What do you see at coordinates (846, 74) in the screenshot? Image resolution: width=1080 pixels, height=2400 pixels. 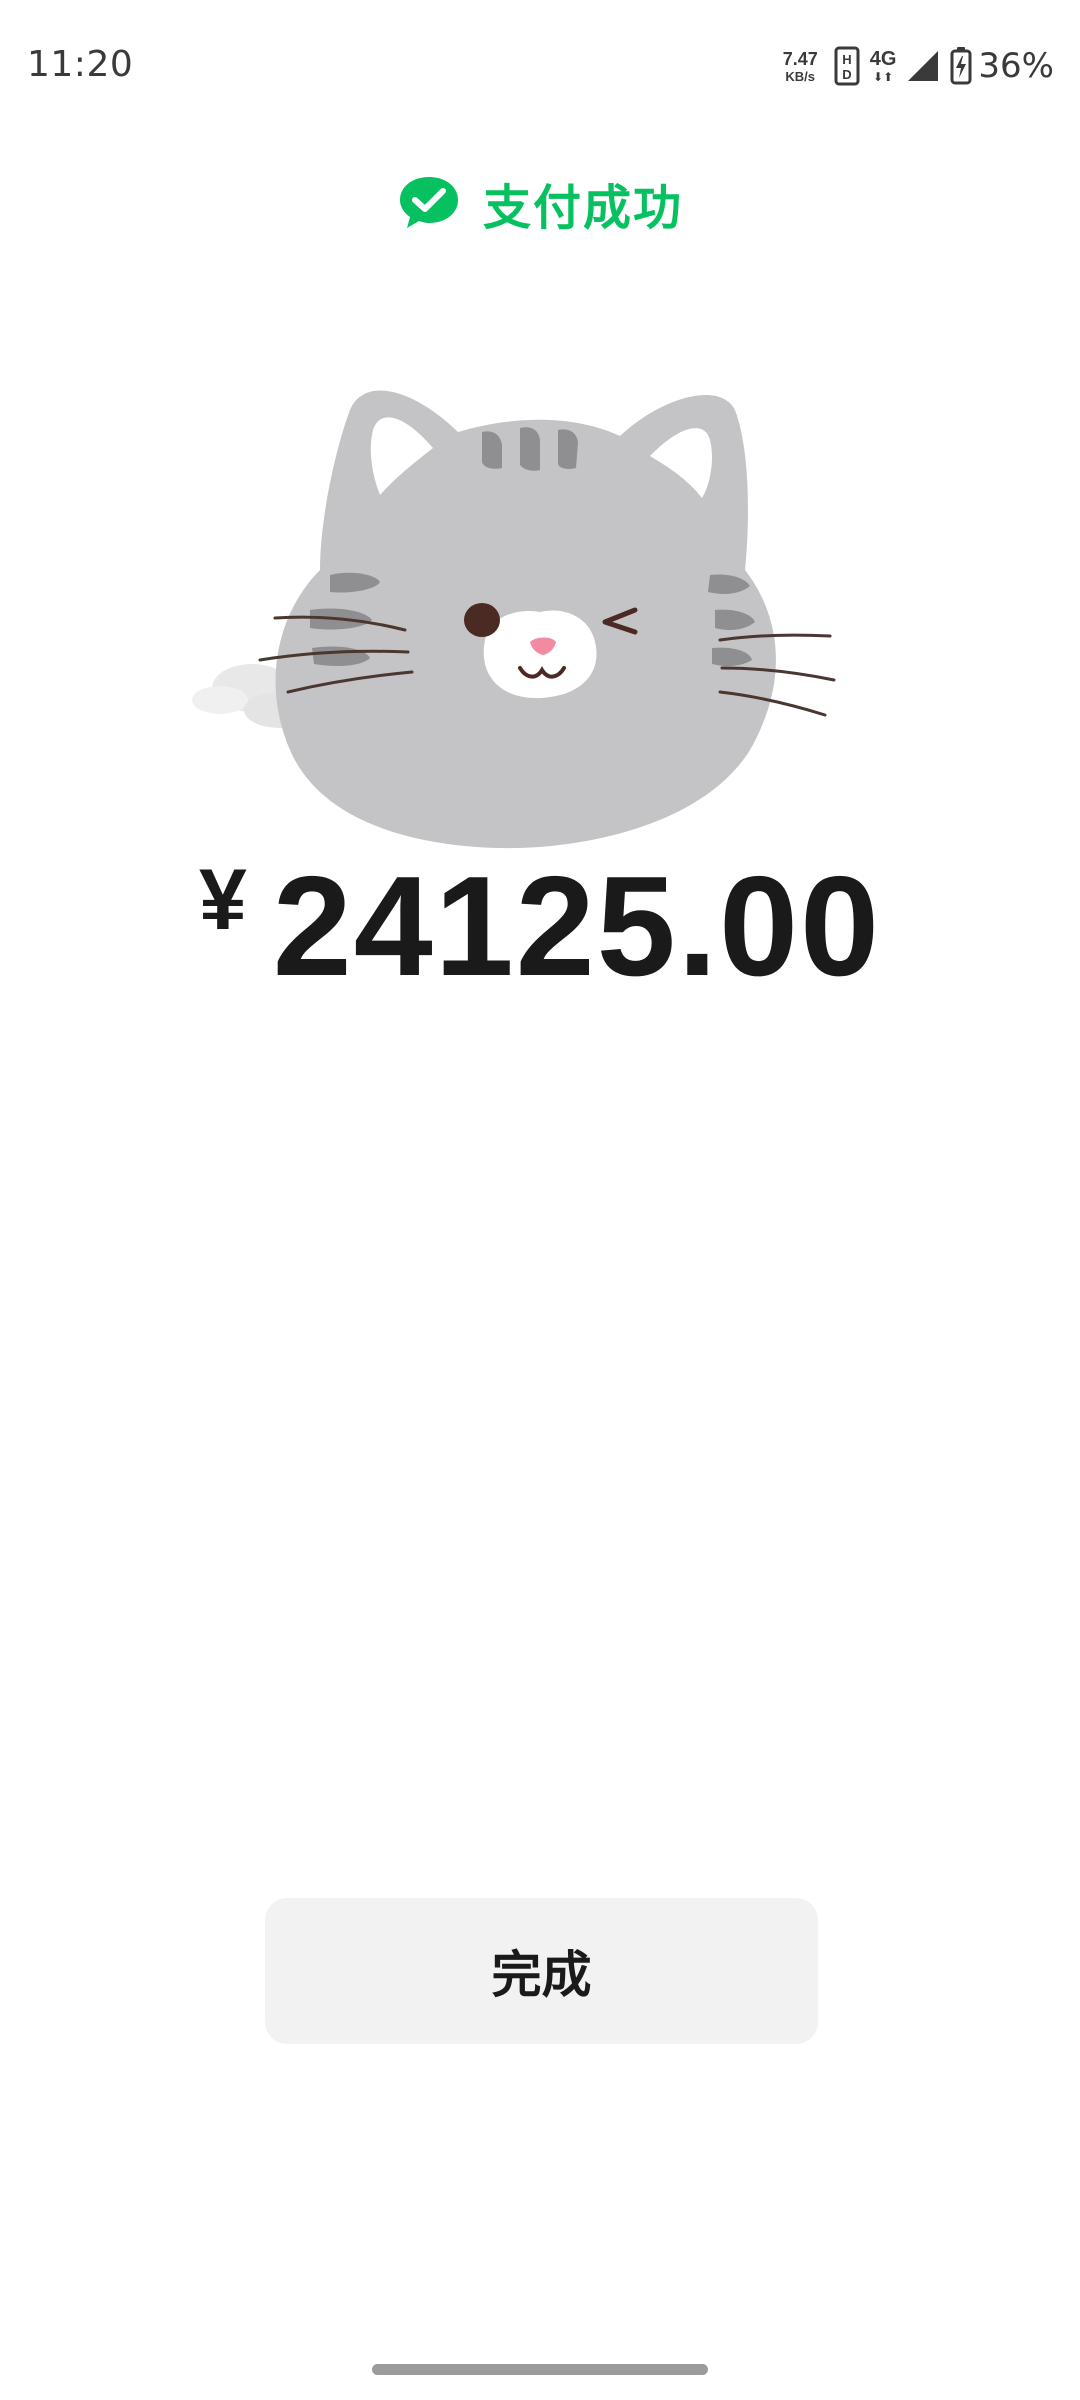 I see `svg-text: D` at bounding box center [846, 74].